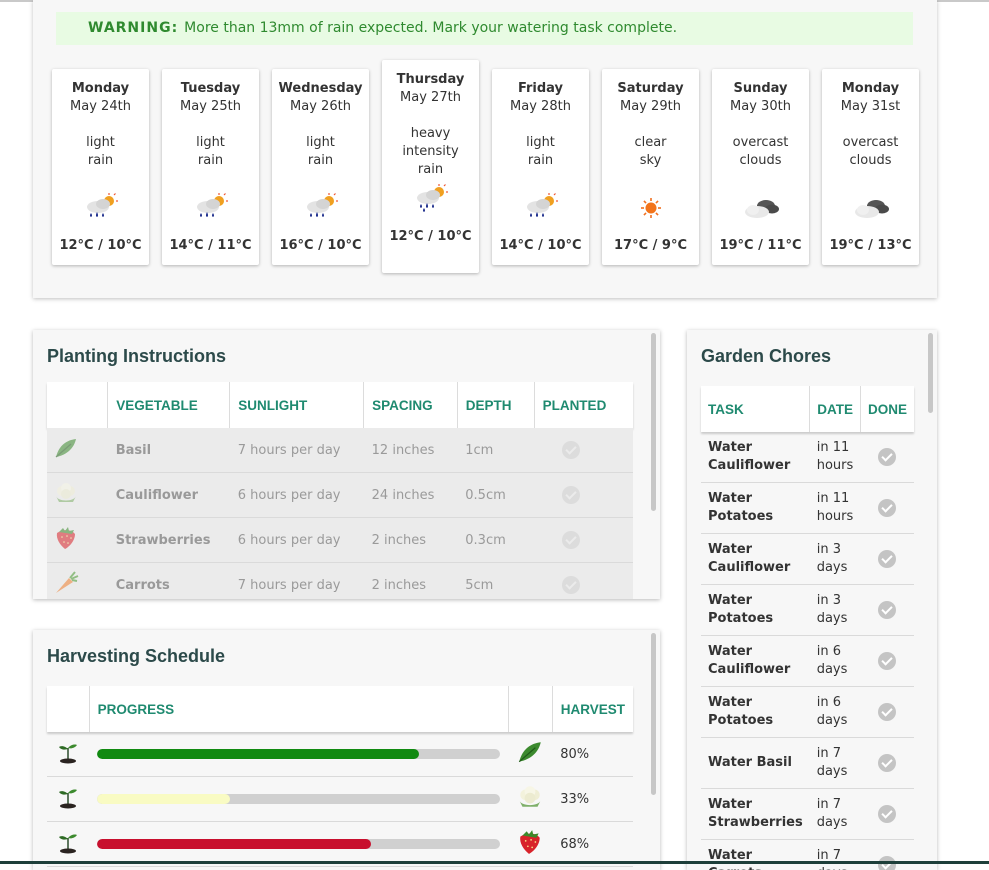  I want to click on chore-task: Water Potatoes, so click(755, 712).